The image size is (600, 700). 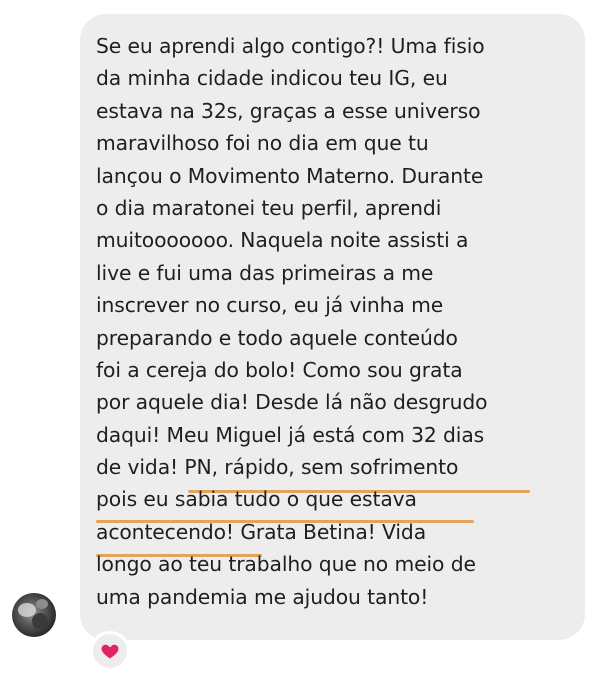 I want to click on message-line: inscrever no curso, eu já vinha me, so click(x=270, y=305).